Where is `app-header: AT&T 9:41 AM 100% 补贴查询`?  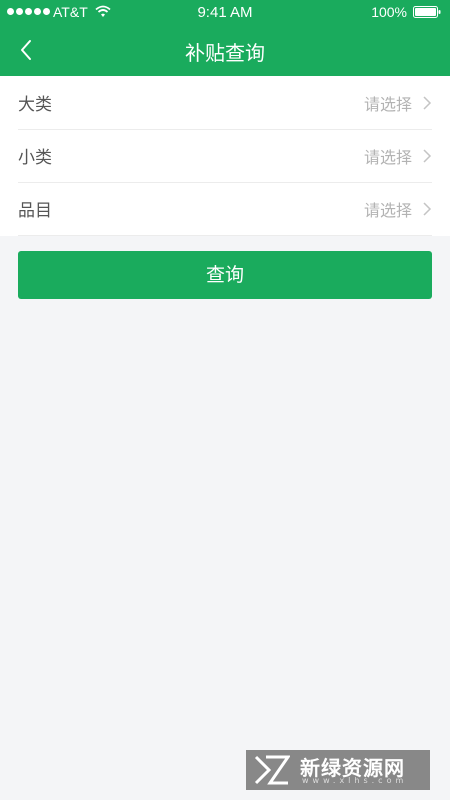 app-header: AT&T 9:41 AM 100% 补贴查询 is located at coordinates (225, 38).